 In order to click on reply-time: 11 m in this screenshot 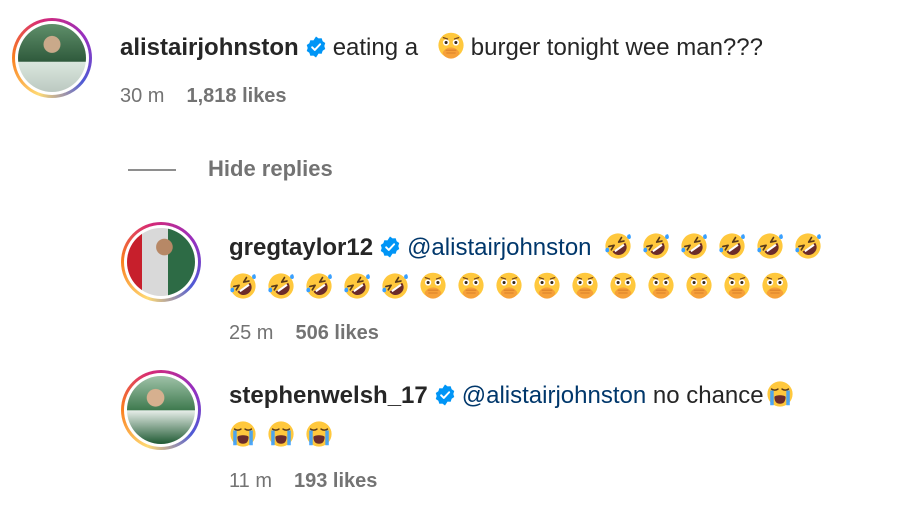, I will do `click(250, 481)`.